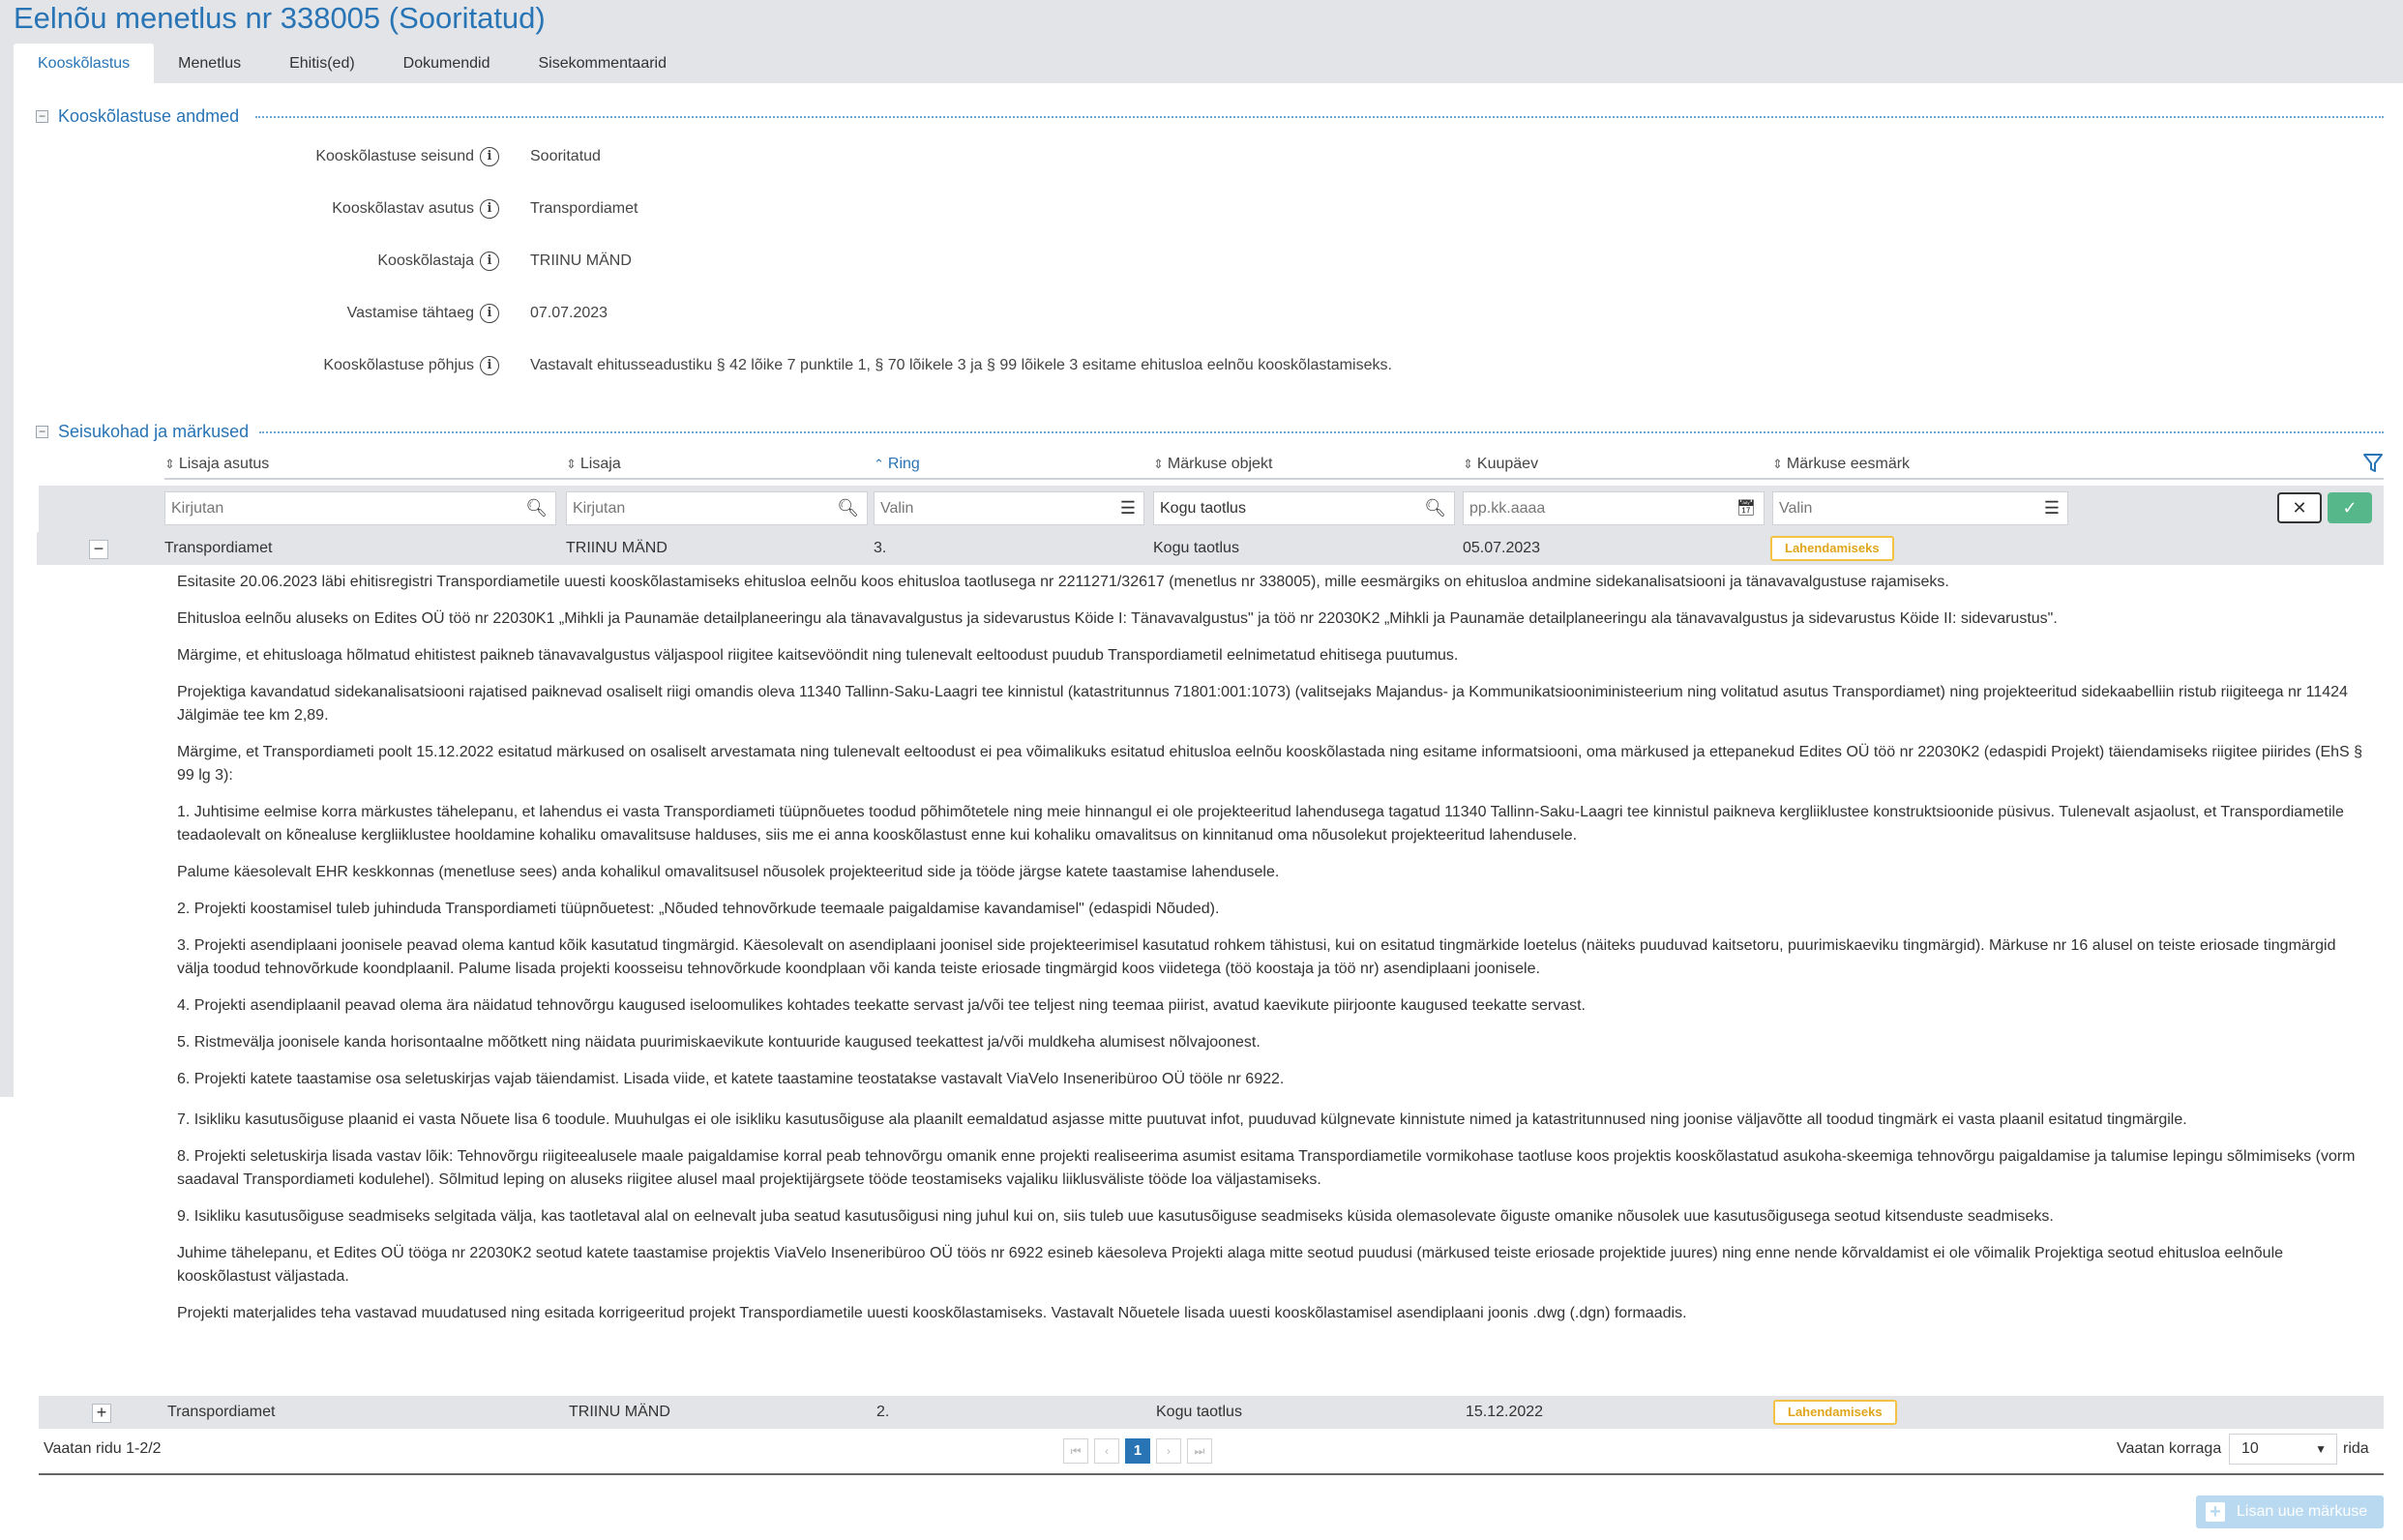 This screenshot has width=2403, height=1540. I want to click on clear-filters-button: ✕, so click(2299, 507).